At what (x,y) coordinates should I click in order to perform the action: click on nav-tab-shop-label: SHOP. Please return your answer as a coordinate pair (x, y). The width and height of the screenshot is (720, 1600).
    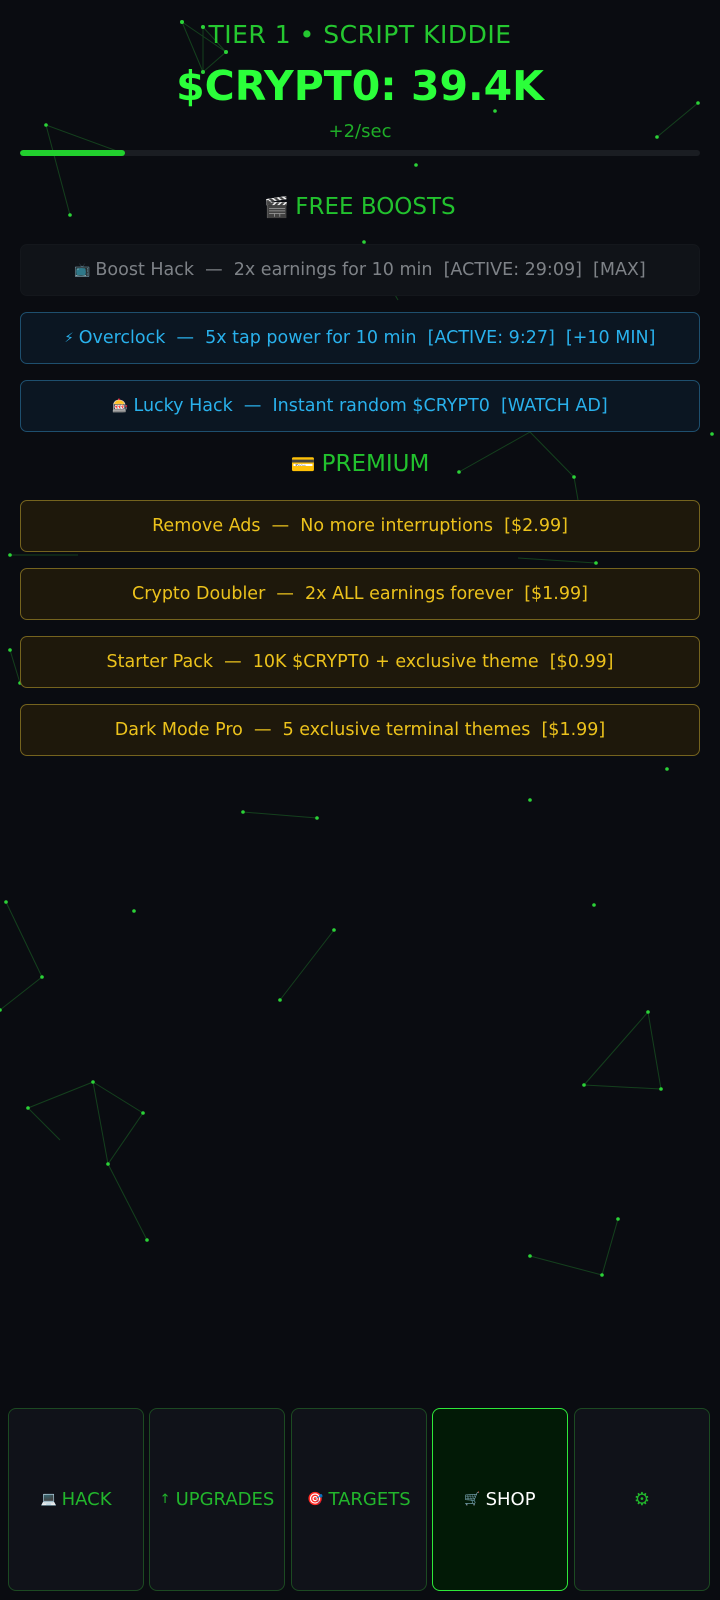
    Looking at the image, I should click on (510, 1499).